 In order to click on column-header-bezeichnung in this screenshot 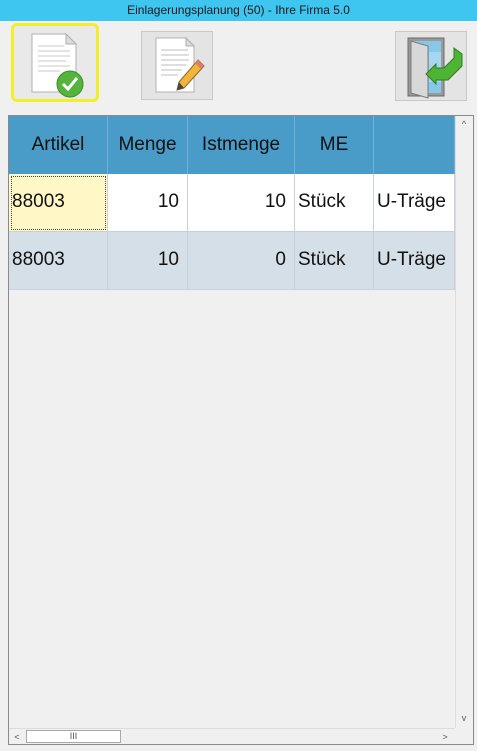, I will do `click(414, 145)`.